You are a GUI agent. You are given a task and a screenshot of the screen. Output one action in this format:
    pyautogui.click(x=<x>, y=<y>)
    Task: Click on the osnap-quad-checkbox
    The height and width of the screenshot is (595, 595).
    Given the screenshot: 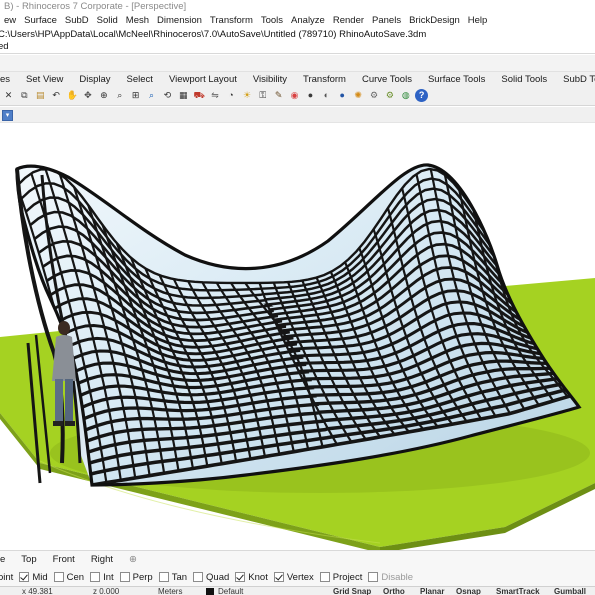 What is the action you would take?
    pyautogui.click(x=198, y=577)
    